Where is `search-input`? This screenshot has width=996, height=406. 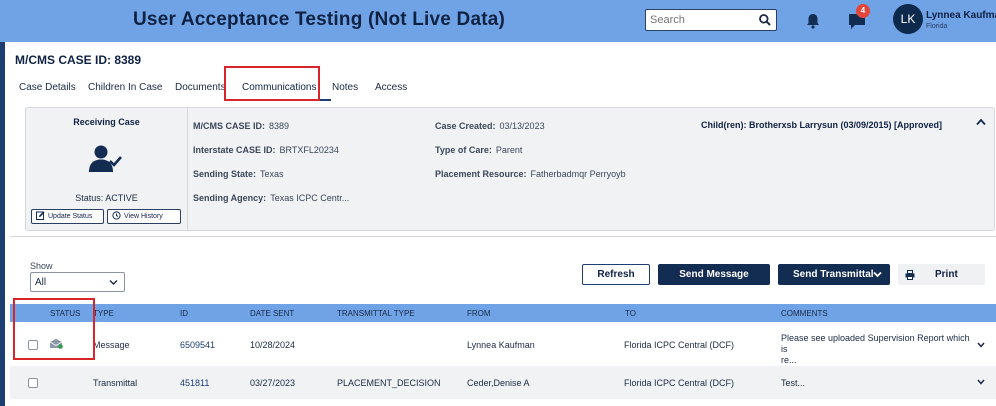
search-input is located at coordinates (703, 20).